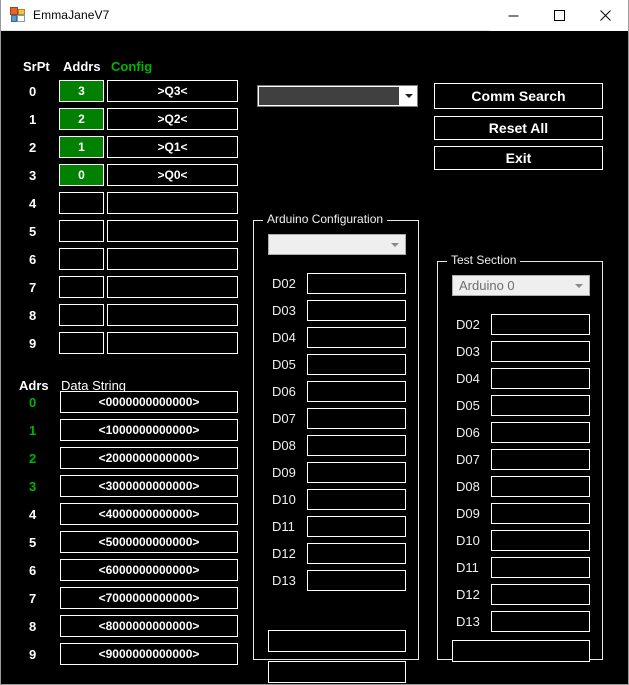 This screenshot has height=685, width=629. I want to click on test-section-pin-field-D10, so click(540, 540).